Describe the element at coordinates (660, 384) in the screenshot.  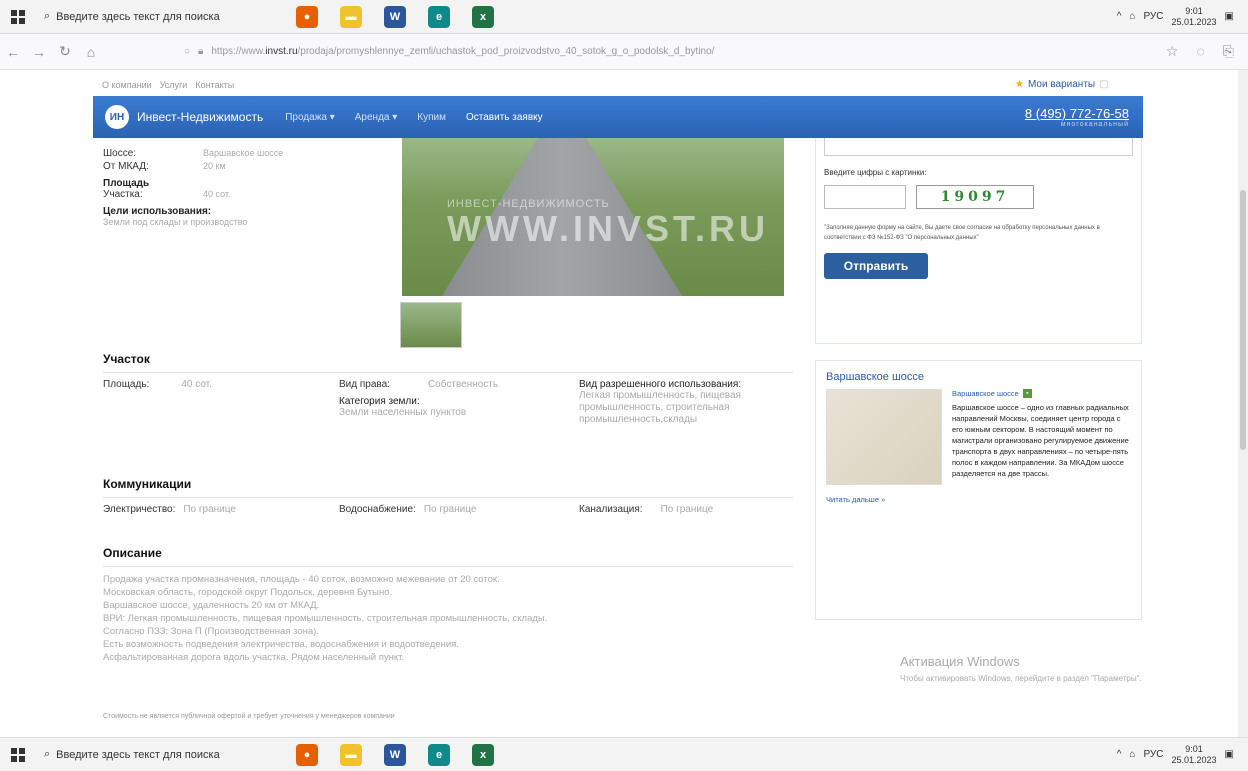
I see `vri-label: Вид разрешенного использования:` at that location.